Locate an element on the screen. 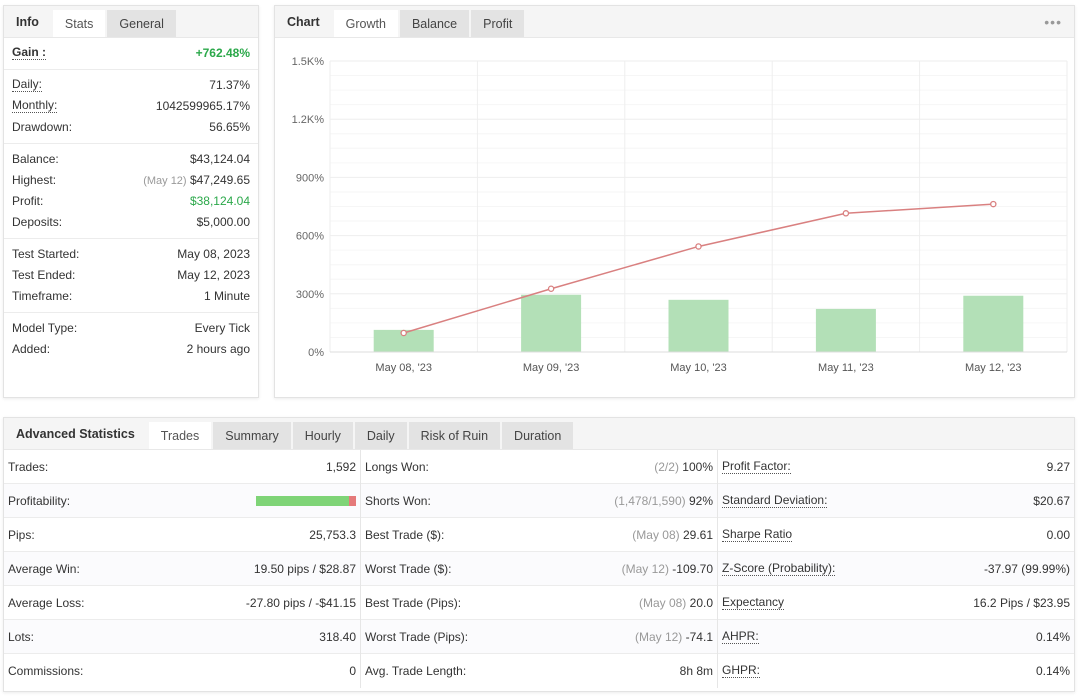  row-value: -37.97 (99.99%) is located at coordinates (1026, 568).